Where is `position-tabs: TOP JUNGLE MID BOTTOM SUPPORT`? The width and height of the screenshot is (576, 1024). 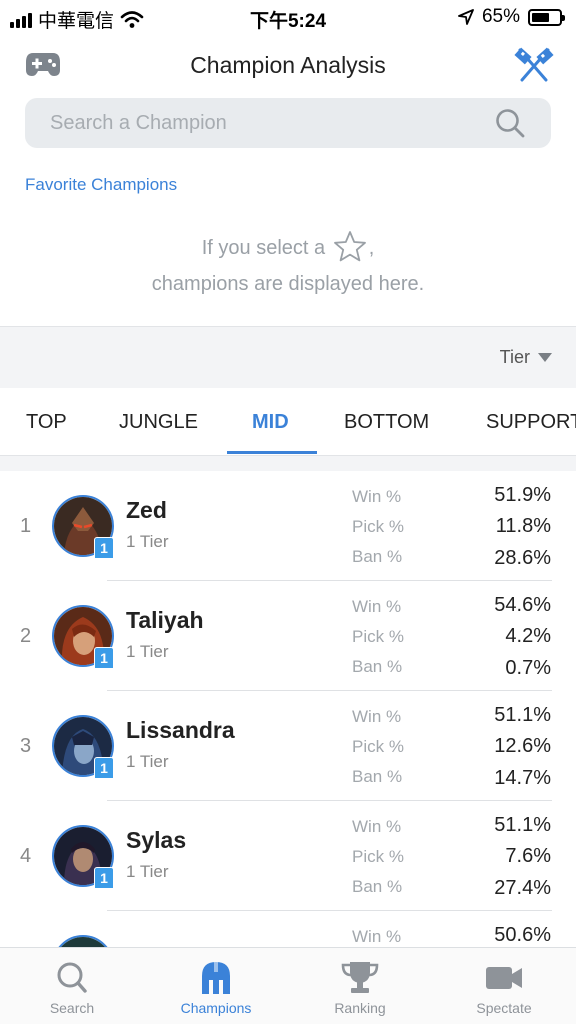
position-tabs: TOP JUNGLE MID BOTTOM SUPPORT is located at coordinates (288, 422).